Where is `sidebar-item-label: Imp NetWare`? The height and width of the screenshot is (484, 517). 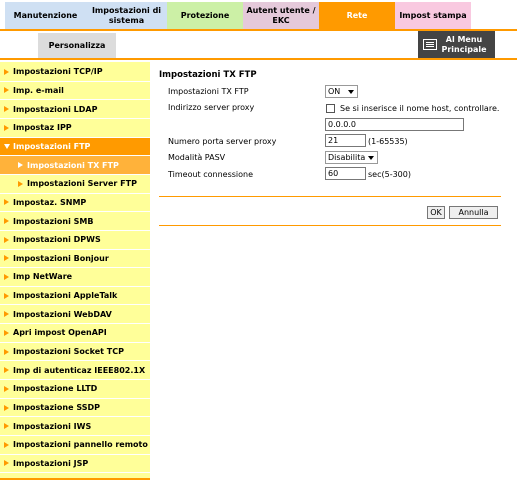
sidebar-item-label: Imp NetWare is located at coordinates (43, 277).